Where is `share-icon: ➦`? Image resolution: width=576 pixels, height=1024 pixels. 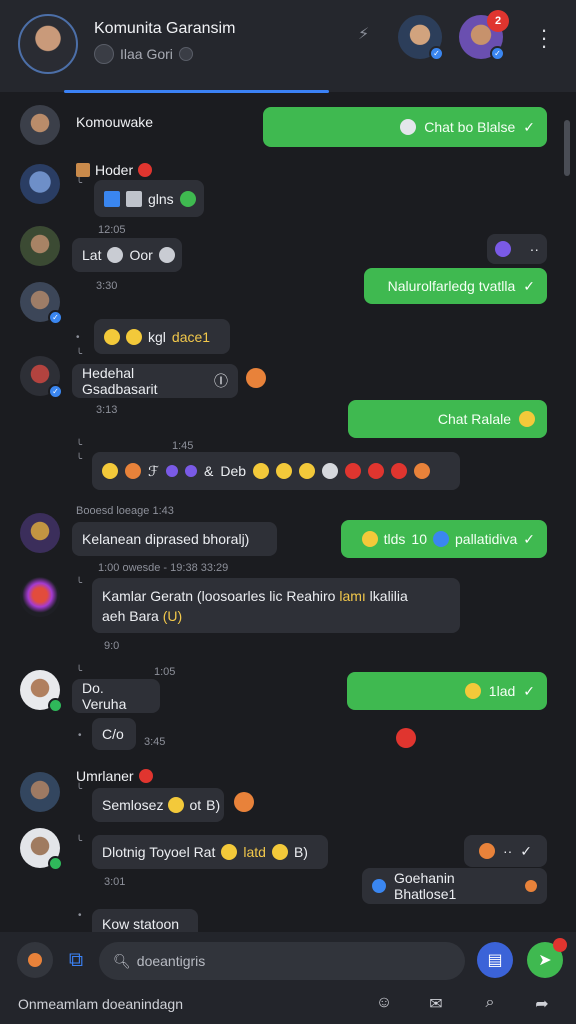
share-icon: ➦ is located at coordinates (542, 1004).